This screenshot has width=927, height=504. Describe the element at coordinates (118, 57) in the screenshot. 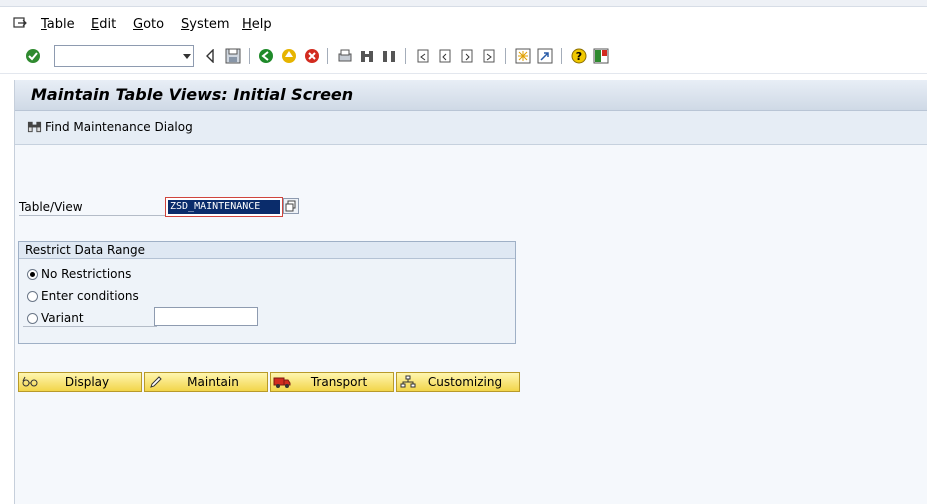

I see `command-input` at that location.